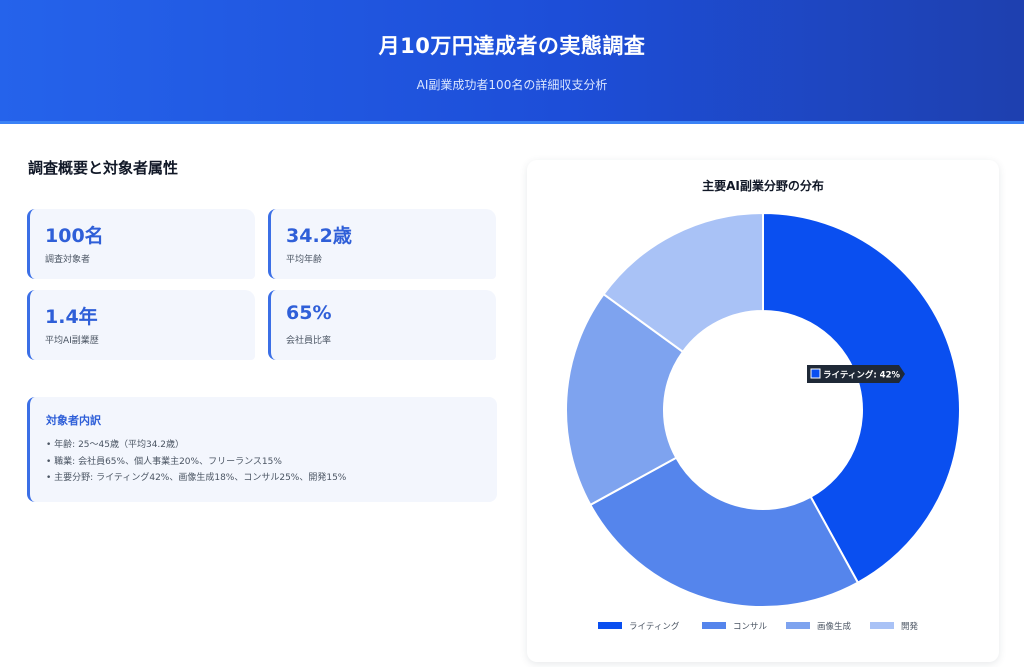  I want to click on stat-label: 平均AI副業歴, so click(72, 341).